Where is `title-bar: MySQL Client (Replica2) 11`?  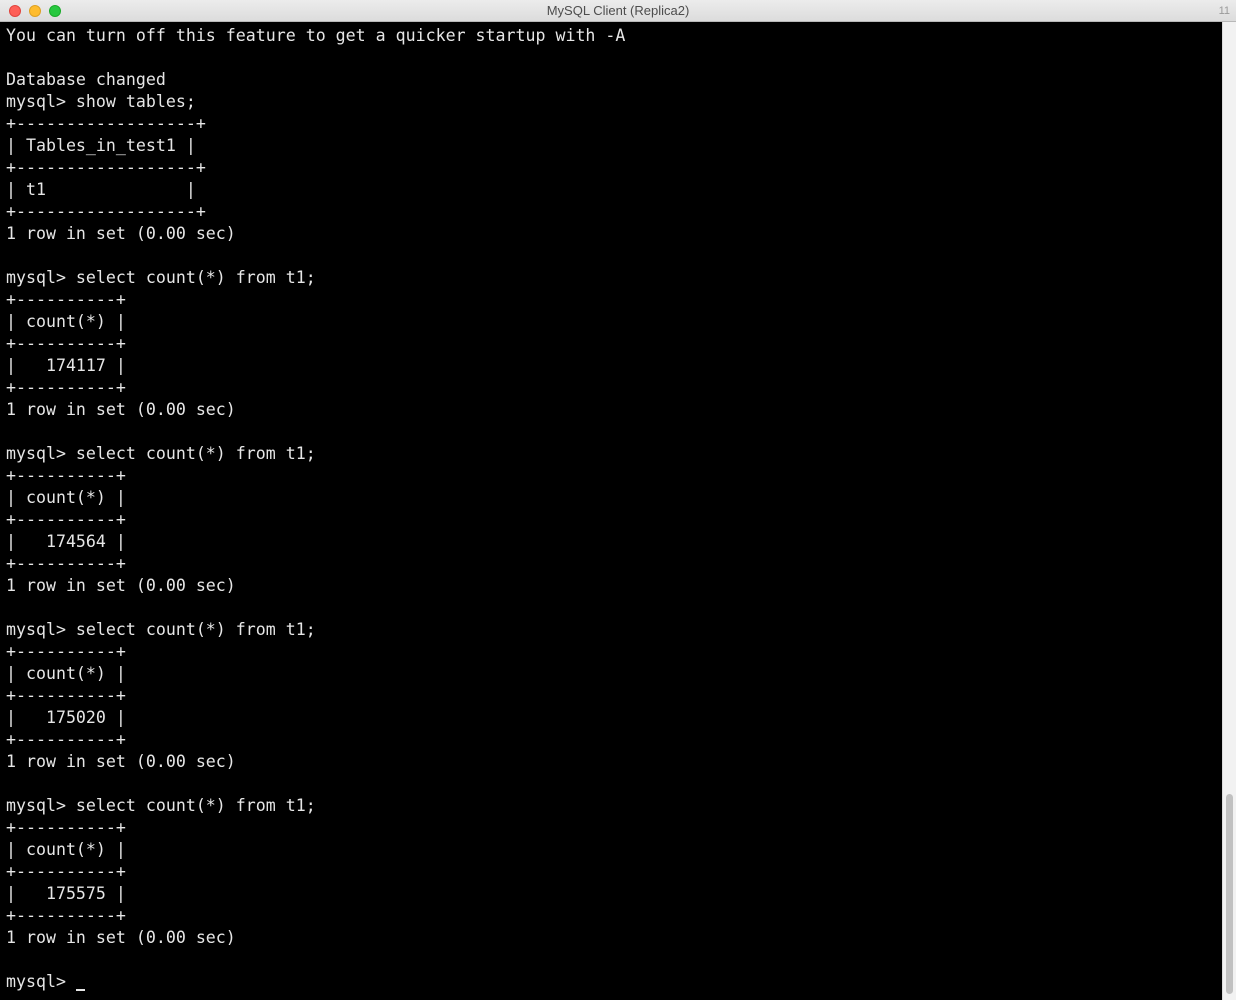 title-bar: MySQL Client (Replica2) 11 is located at coordinates (618, 11).